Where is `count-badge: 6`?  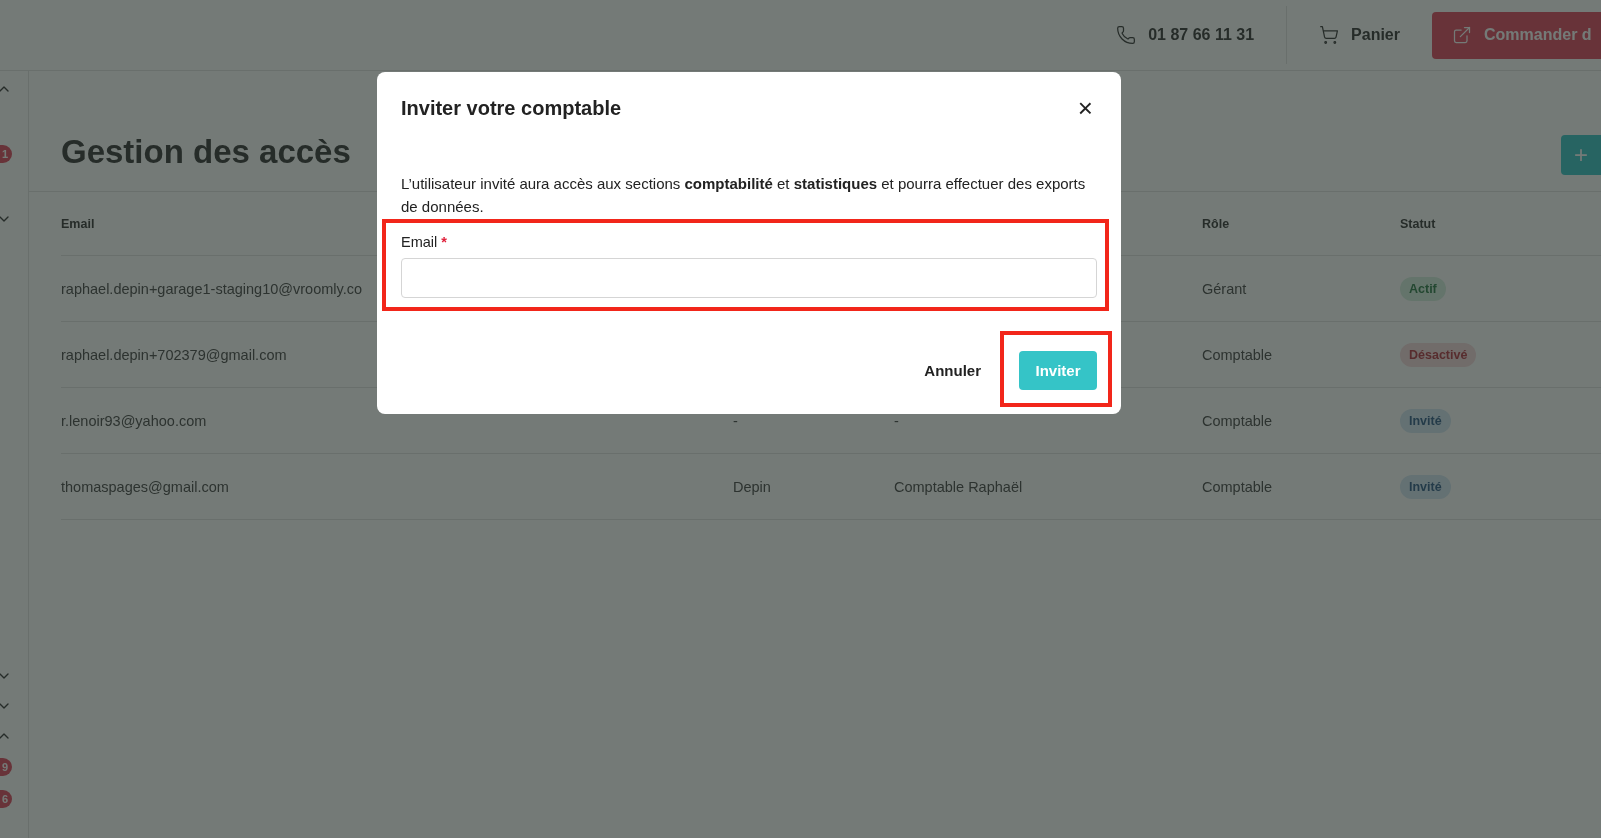
count-badge: 6 is located at coordinates (6, 799).